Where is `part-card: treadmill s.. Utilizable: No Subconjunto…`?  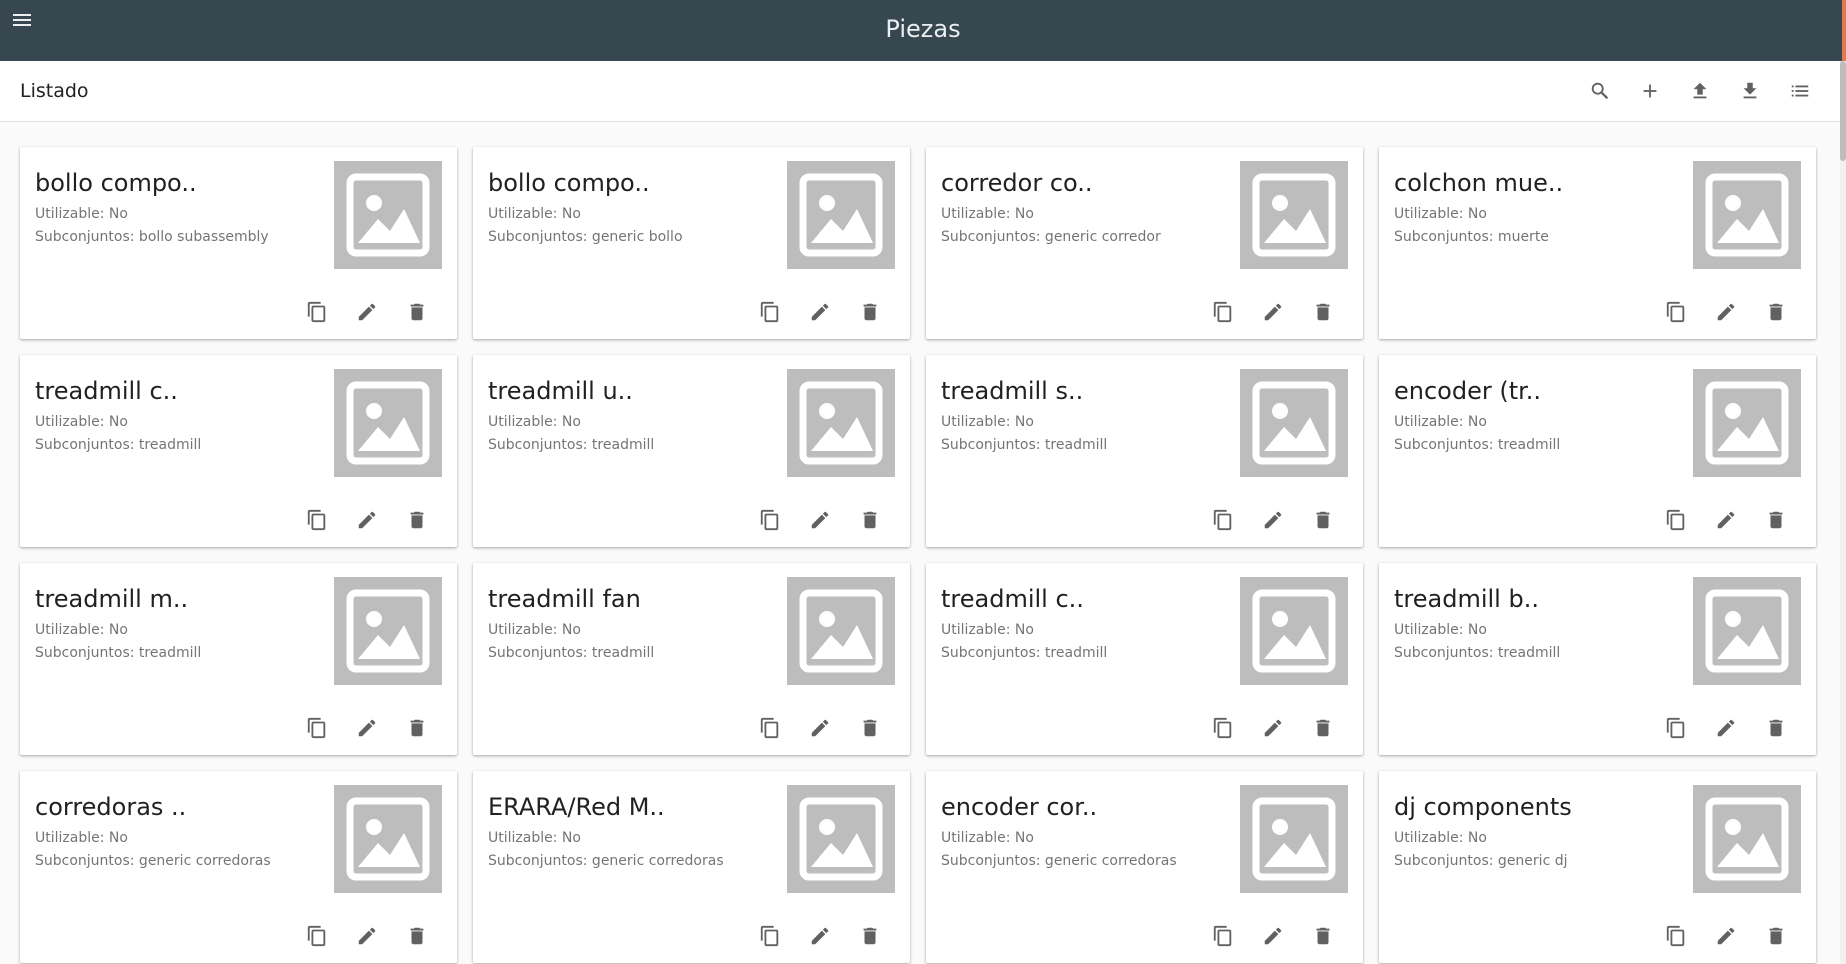 part-card: treadmill s.. Utilizable: No Subconjunto… is located at coordinates (1144, 451).